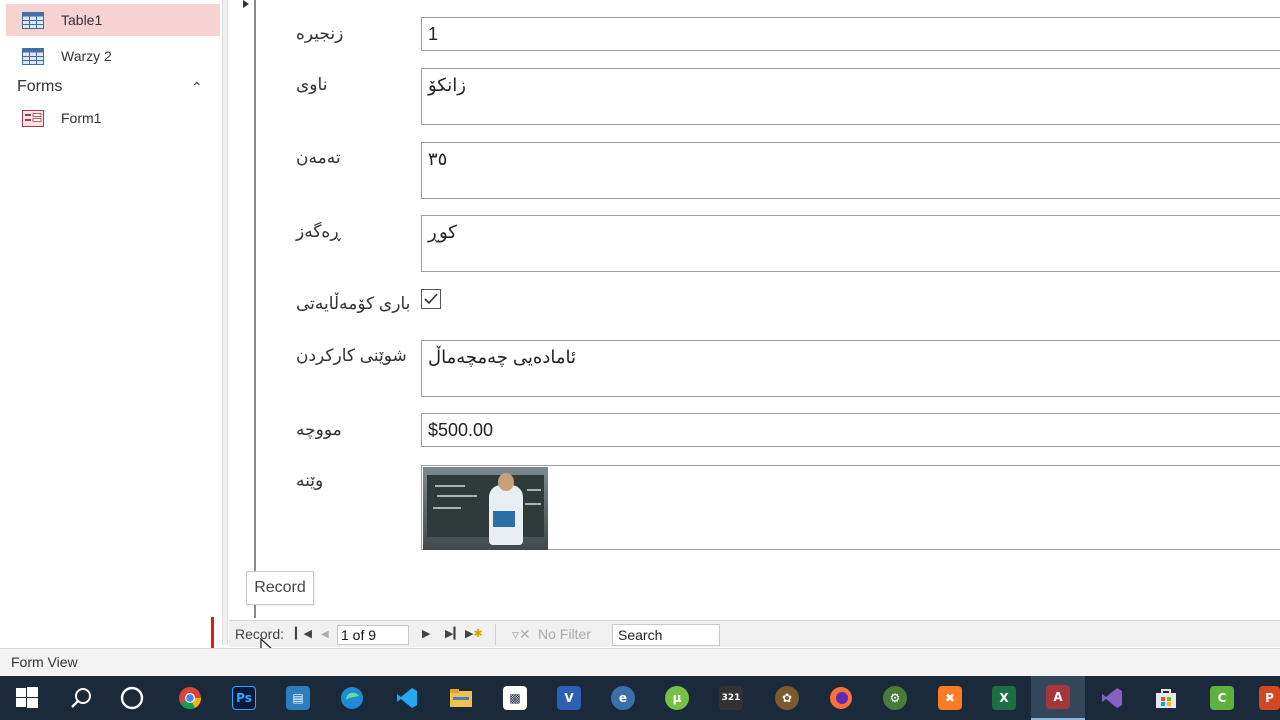  Describe the element at coordinates (39, 87) in the screenshot. I see `nav-group-forms: Forms` at that location.